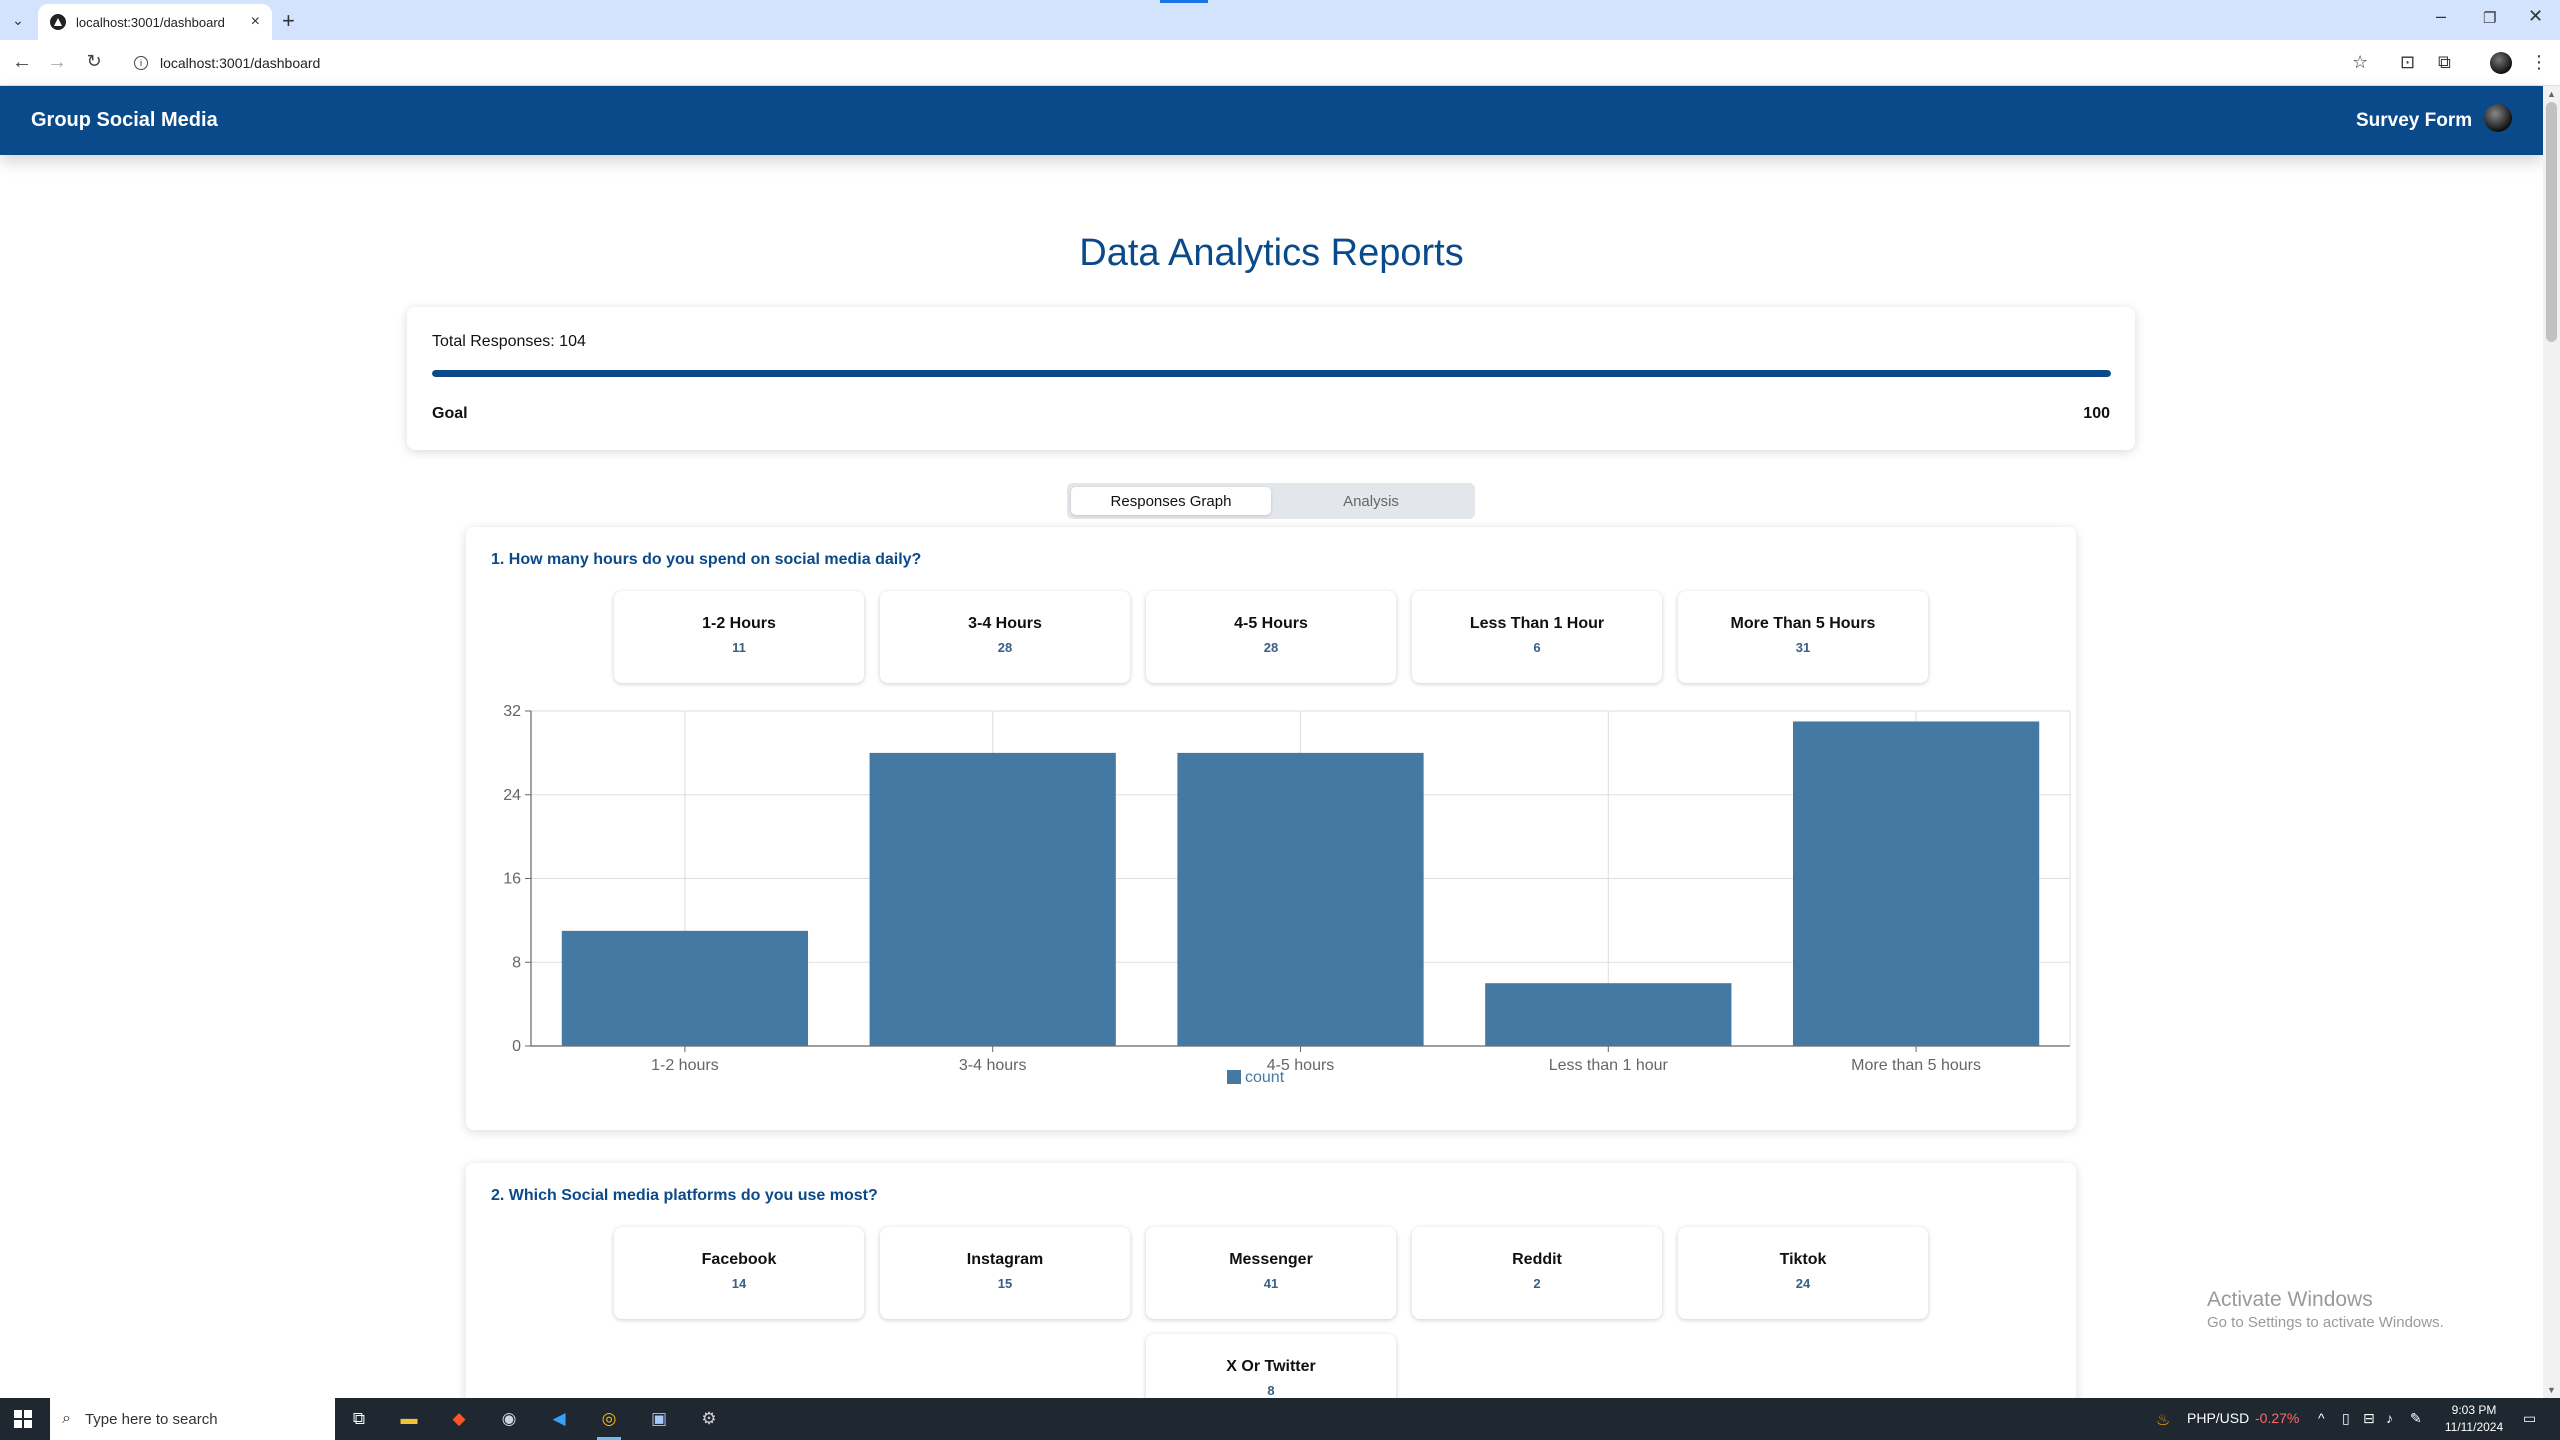 The height and width of the screenshot is (1440, 2560). What do you see at coordinates (1371, 501) in the screenshot?
I see `tab-analysis: Analysis` at bounding box center [1371, 501].